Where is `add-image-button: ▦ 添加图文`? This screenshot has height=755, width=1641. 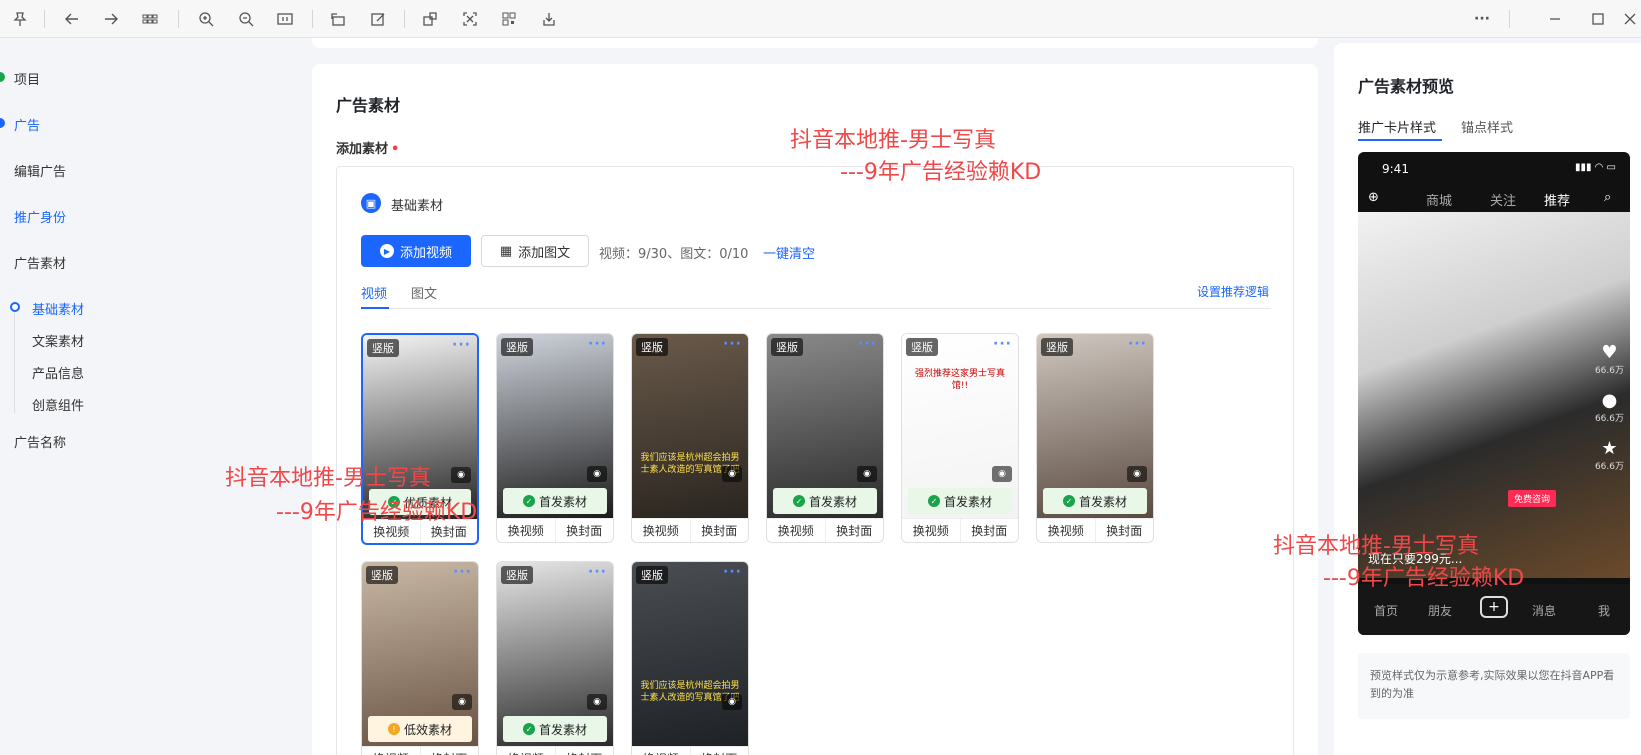 add-image-button: ▦ 添加图文 is located at coordinates (535, 251).